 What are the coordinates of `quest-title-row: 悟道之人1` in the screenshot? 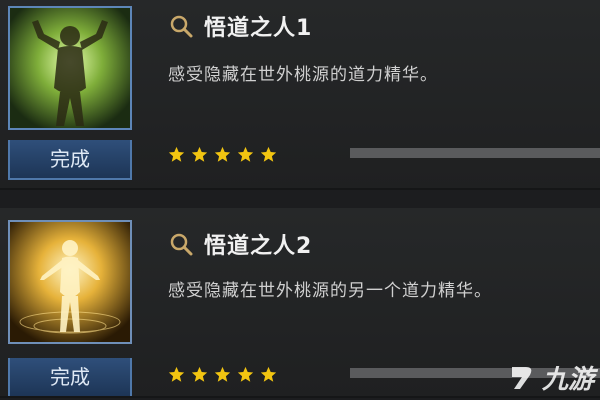 It's located at (240, 26).